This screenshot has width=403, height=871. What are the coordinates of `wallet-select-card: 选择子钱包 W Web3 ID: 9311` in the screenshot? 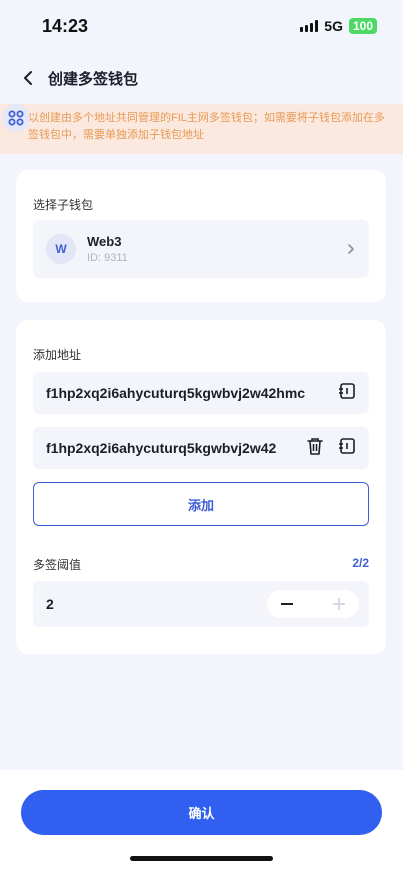 It's located at (201, 236).